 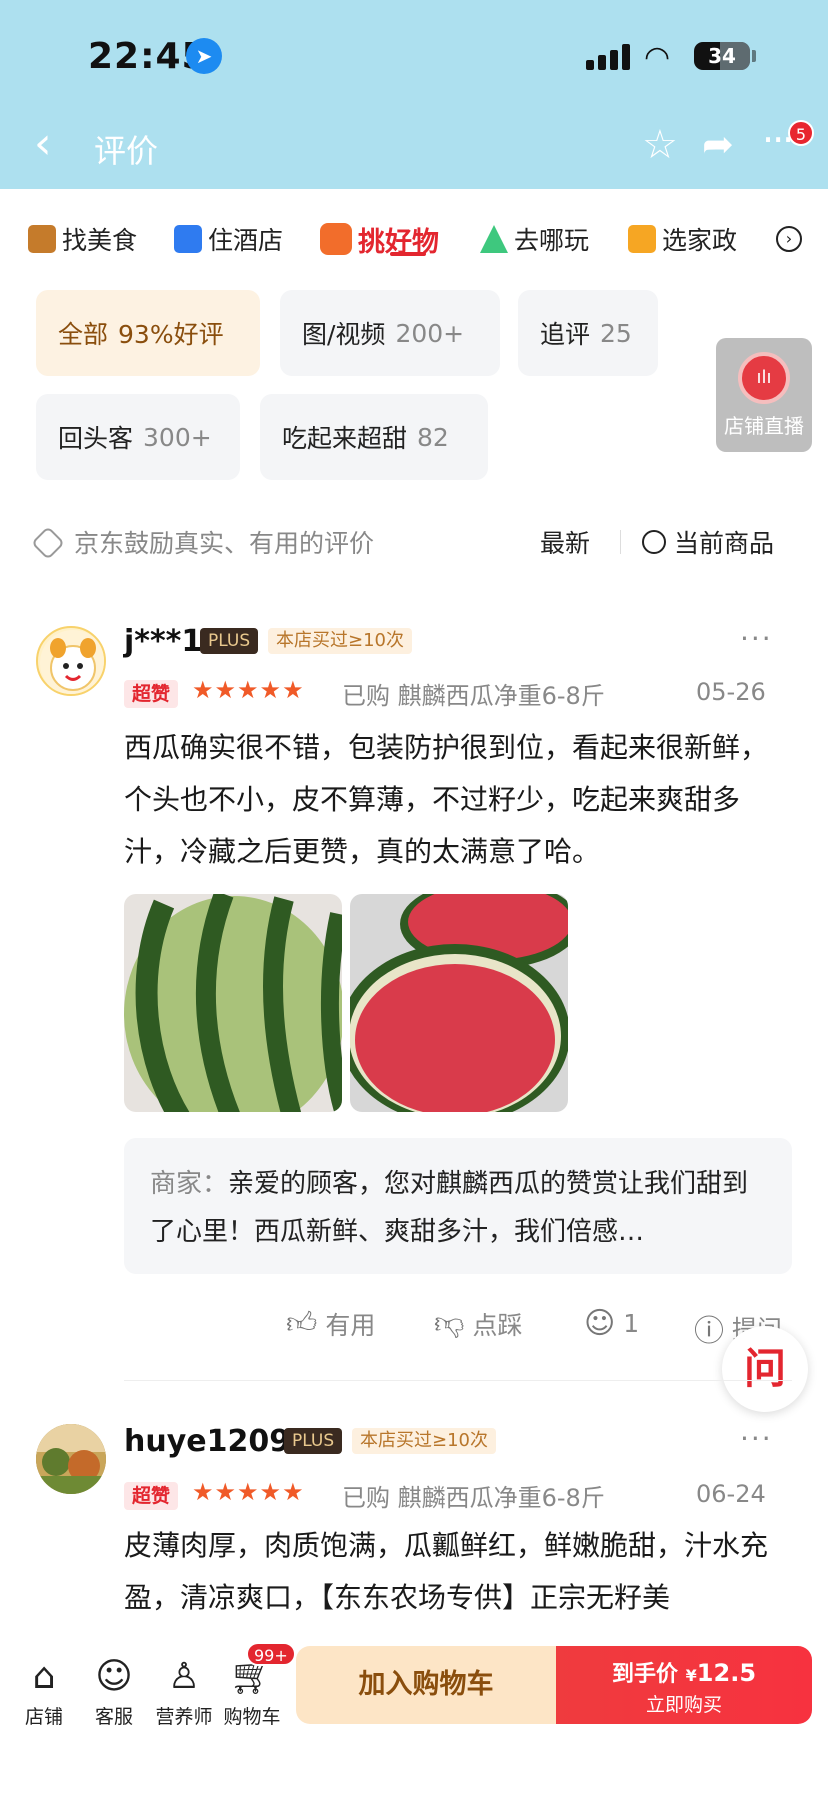 I want to click on current-product-toggle: 当前商品, so click(x=708, y=542).